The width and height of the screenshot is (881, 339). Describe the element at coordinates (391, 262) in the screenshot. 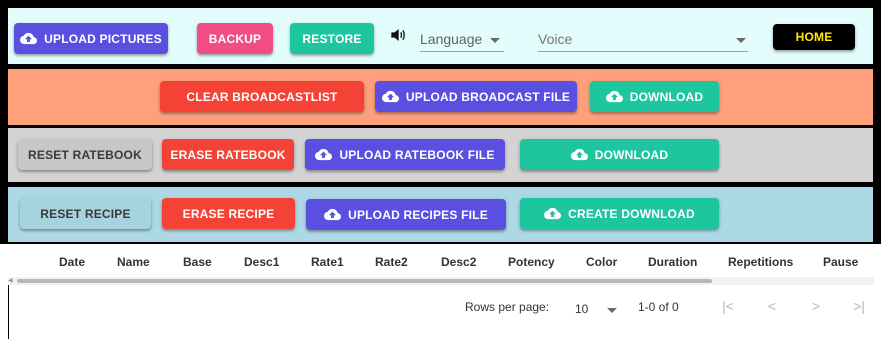

I see `column-header-rate2: Rate2` at that location.